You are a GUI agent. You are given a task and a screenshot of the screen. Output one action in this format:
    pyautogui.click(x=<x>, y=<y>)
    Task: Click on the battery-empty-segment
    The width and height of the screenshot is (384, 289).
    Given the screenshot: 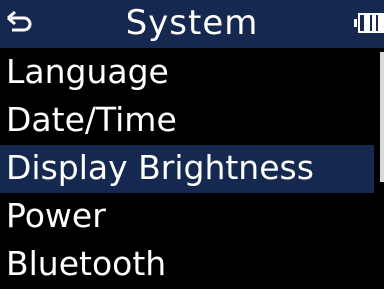 What is the action you would take?
    pyautogui.click(x=362, y=23)
    